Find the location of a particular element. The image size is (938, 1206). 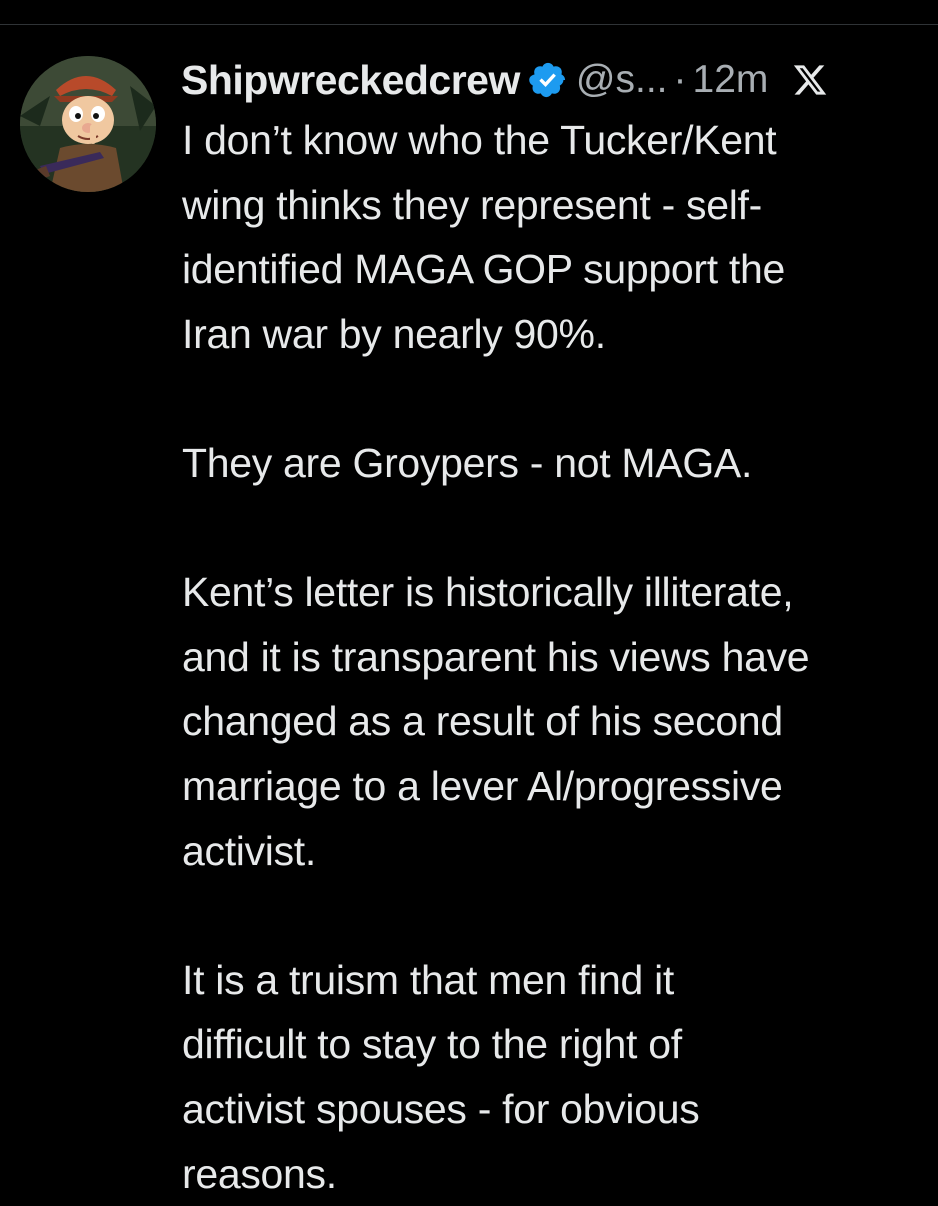

cartoon-hunter-avatar-icon is located at coordinates (88, 124).